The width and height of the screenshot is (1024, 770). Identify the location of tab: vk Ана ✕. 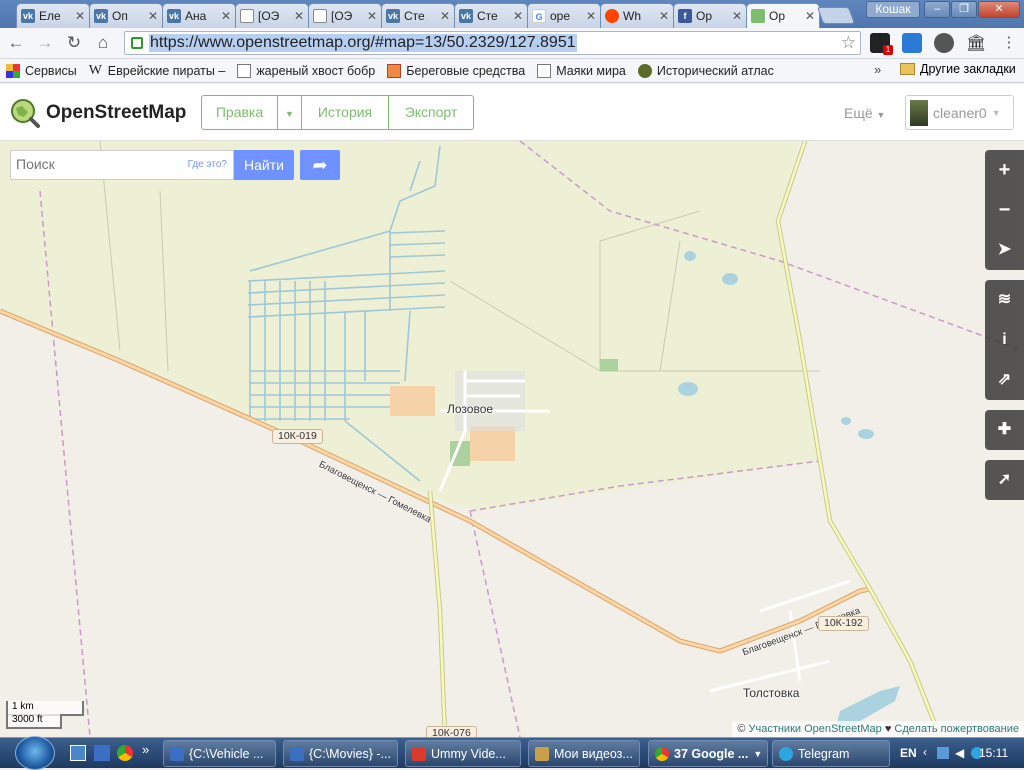
(199, 15).